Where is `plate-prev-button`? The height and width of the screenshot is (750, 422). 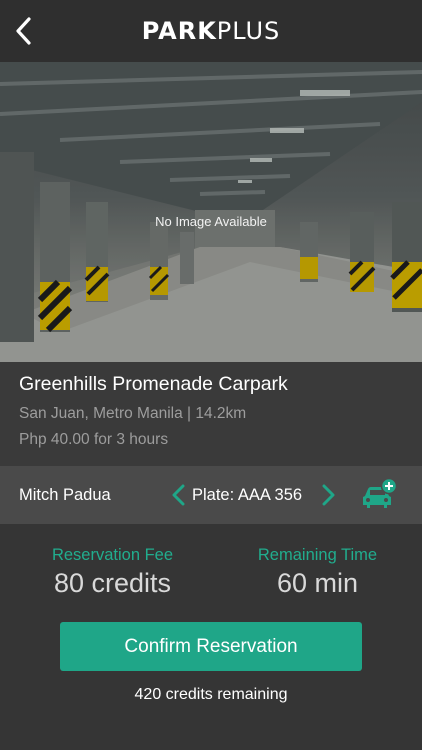
plate-prev-button is located at coordinates (178, 497).